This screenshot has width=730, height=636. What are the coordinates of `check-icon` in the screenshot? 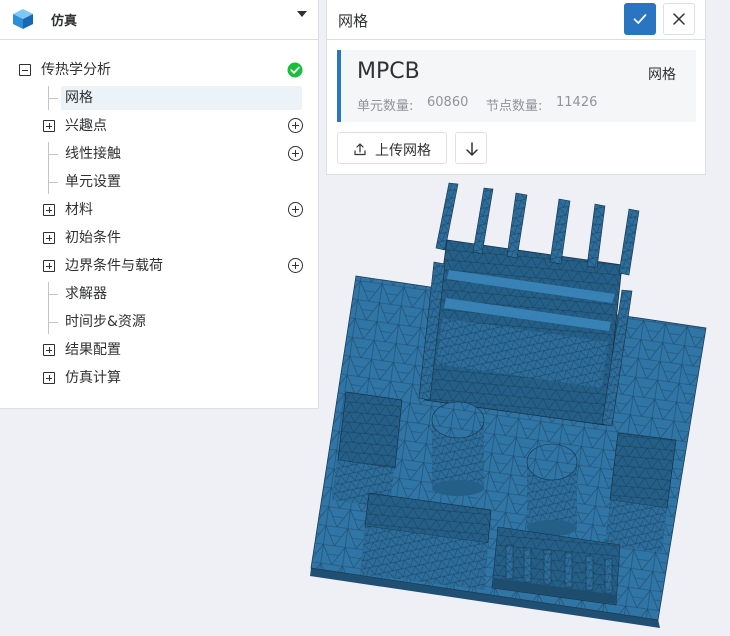 It's located at (640, 19).